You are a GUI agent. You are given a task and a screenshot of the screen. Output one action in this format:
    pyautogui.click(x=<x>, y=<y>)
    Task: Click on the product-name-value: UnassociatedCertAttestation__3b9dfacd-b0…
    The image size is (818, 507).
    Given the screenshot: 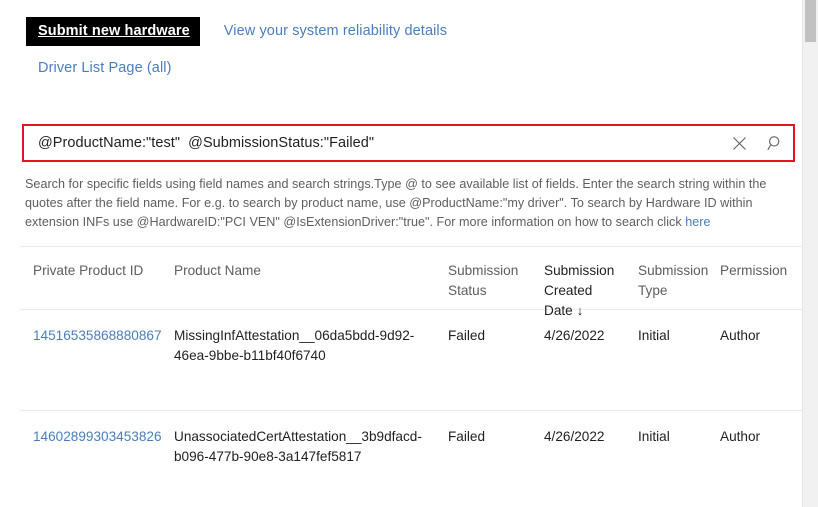 What is the action you would take?
    pyautogui.click(x=298, y=446)
    